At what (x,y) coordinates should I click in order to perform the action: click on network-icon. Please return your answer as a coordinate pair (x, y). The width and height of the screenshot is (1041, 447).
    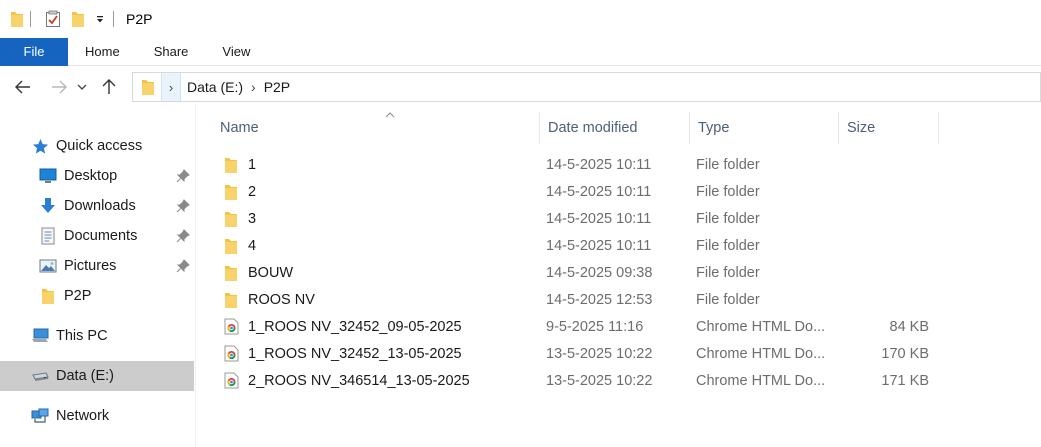
    Looking at the image, I should click on (40, 416).